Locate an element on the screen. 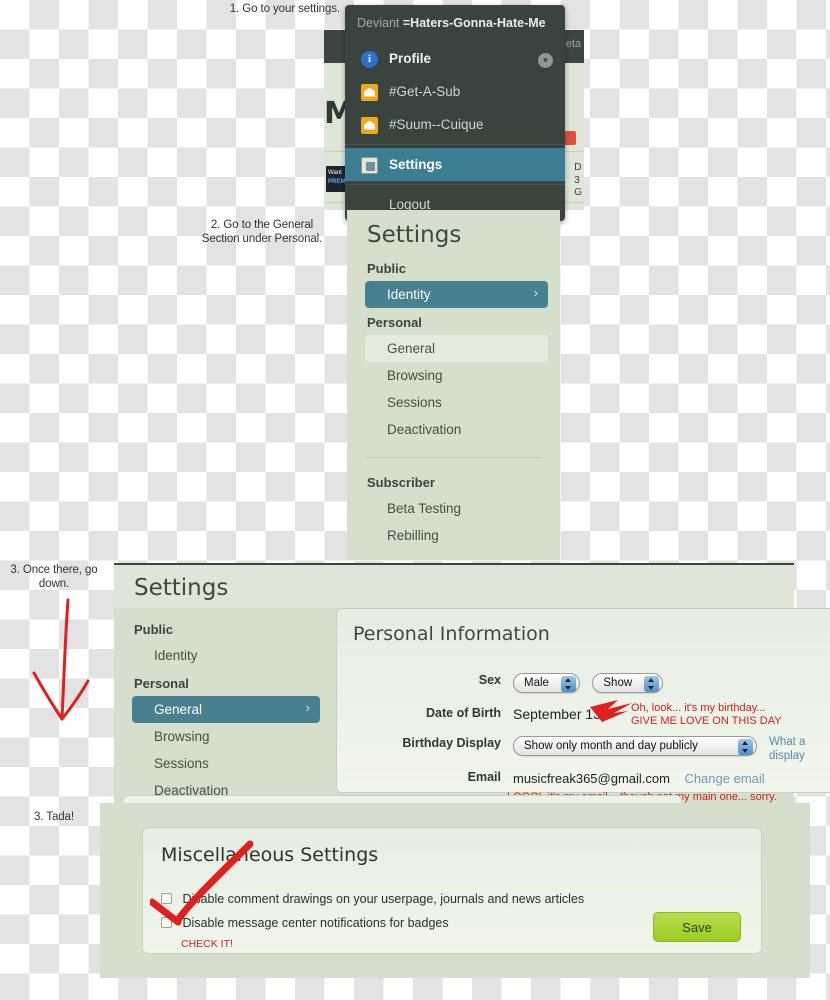  save-button: Save is located at coordinates (697, 927).